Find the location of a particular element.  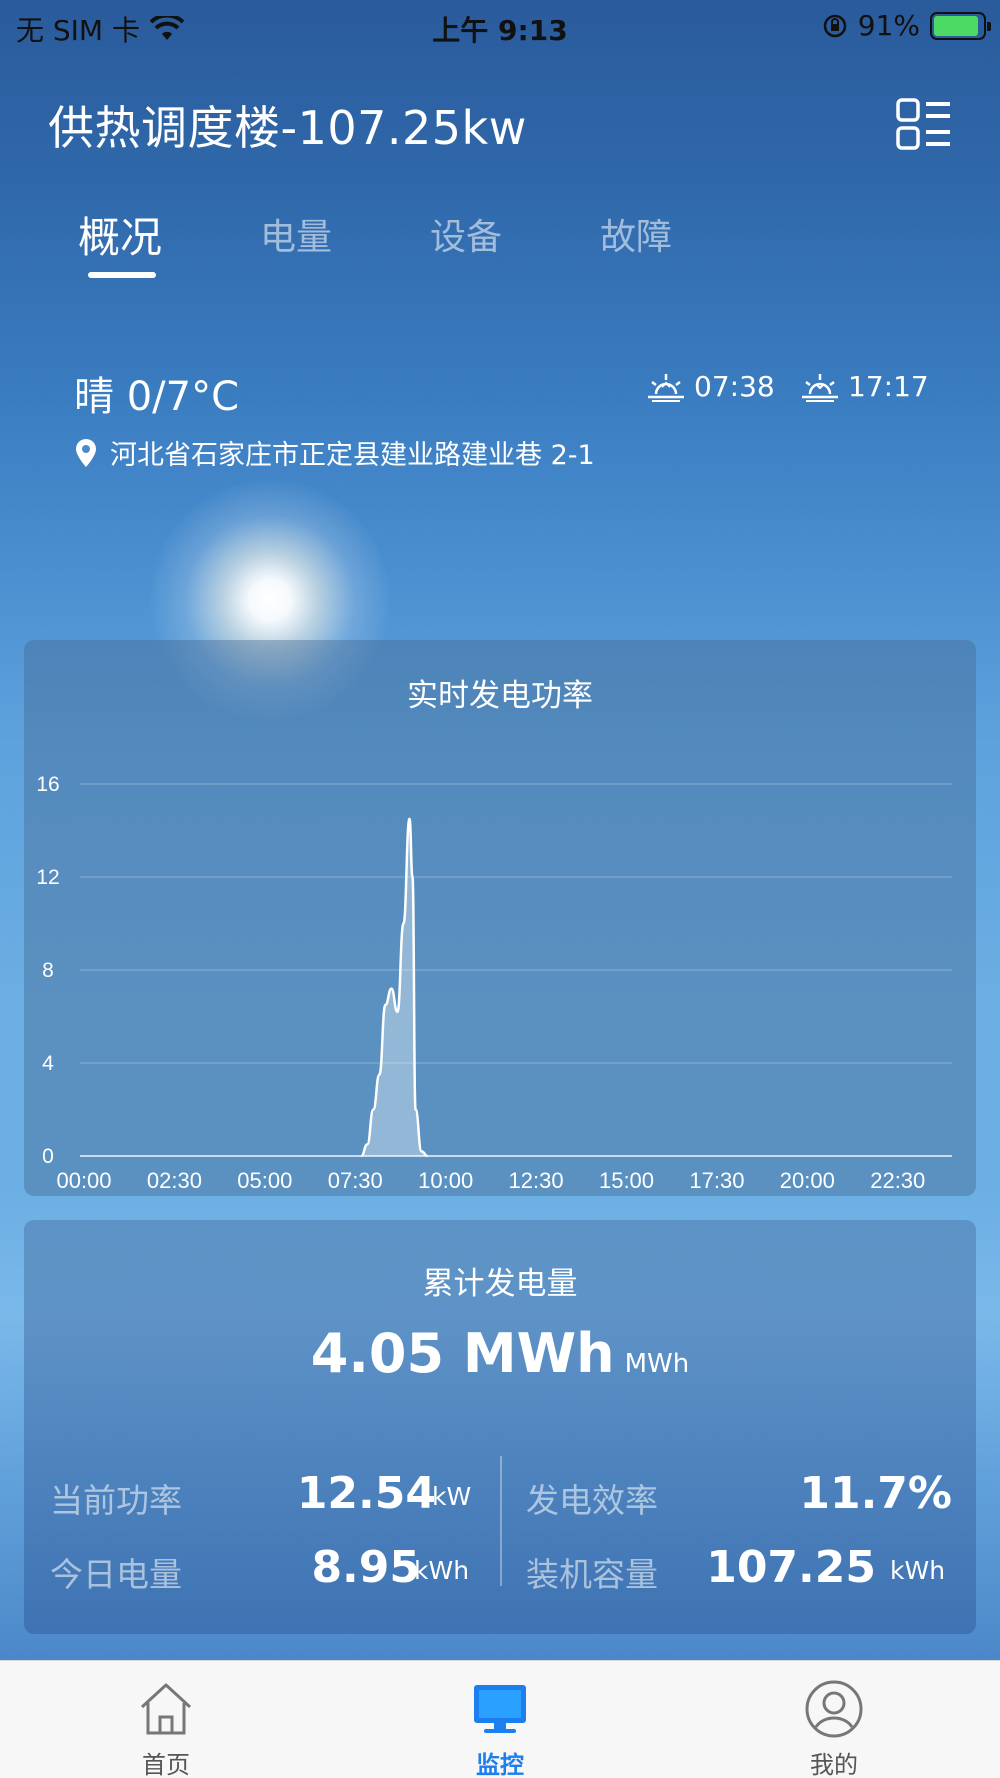

x-tick-label: 10:00 is located at coordinates (445, 1180).